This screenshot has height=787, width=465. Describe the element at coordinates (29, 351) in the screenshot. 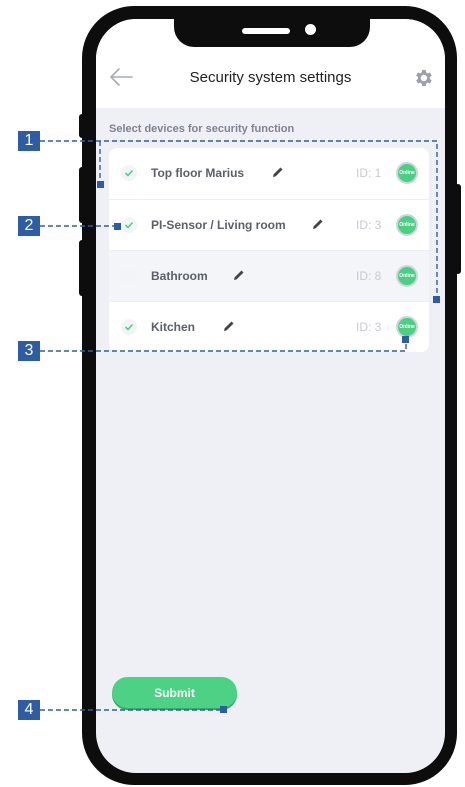

I see `callout-3: 3` at that location.